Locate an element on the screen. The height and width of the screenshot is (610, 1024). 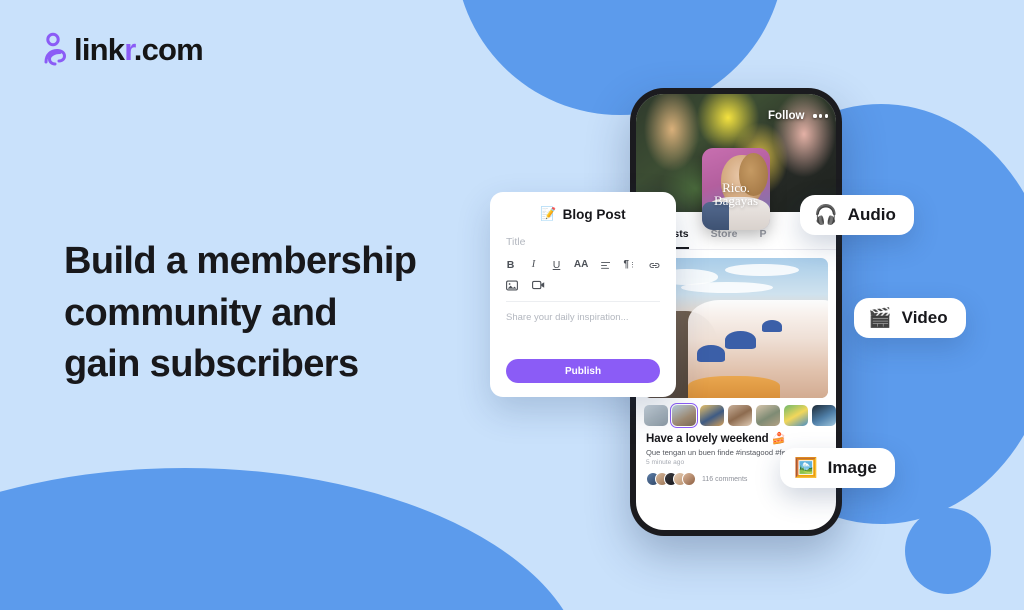
formatting-toolbar: B I U AA ¶ ⋮ is located at coordinates (583, 265).